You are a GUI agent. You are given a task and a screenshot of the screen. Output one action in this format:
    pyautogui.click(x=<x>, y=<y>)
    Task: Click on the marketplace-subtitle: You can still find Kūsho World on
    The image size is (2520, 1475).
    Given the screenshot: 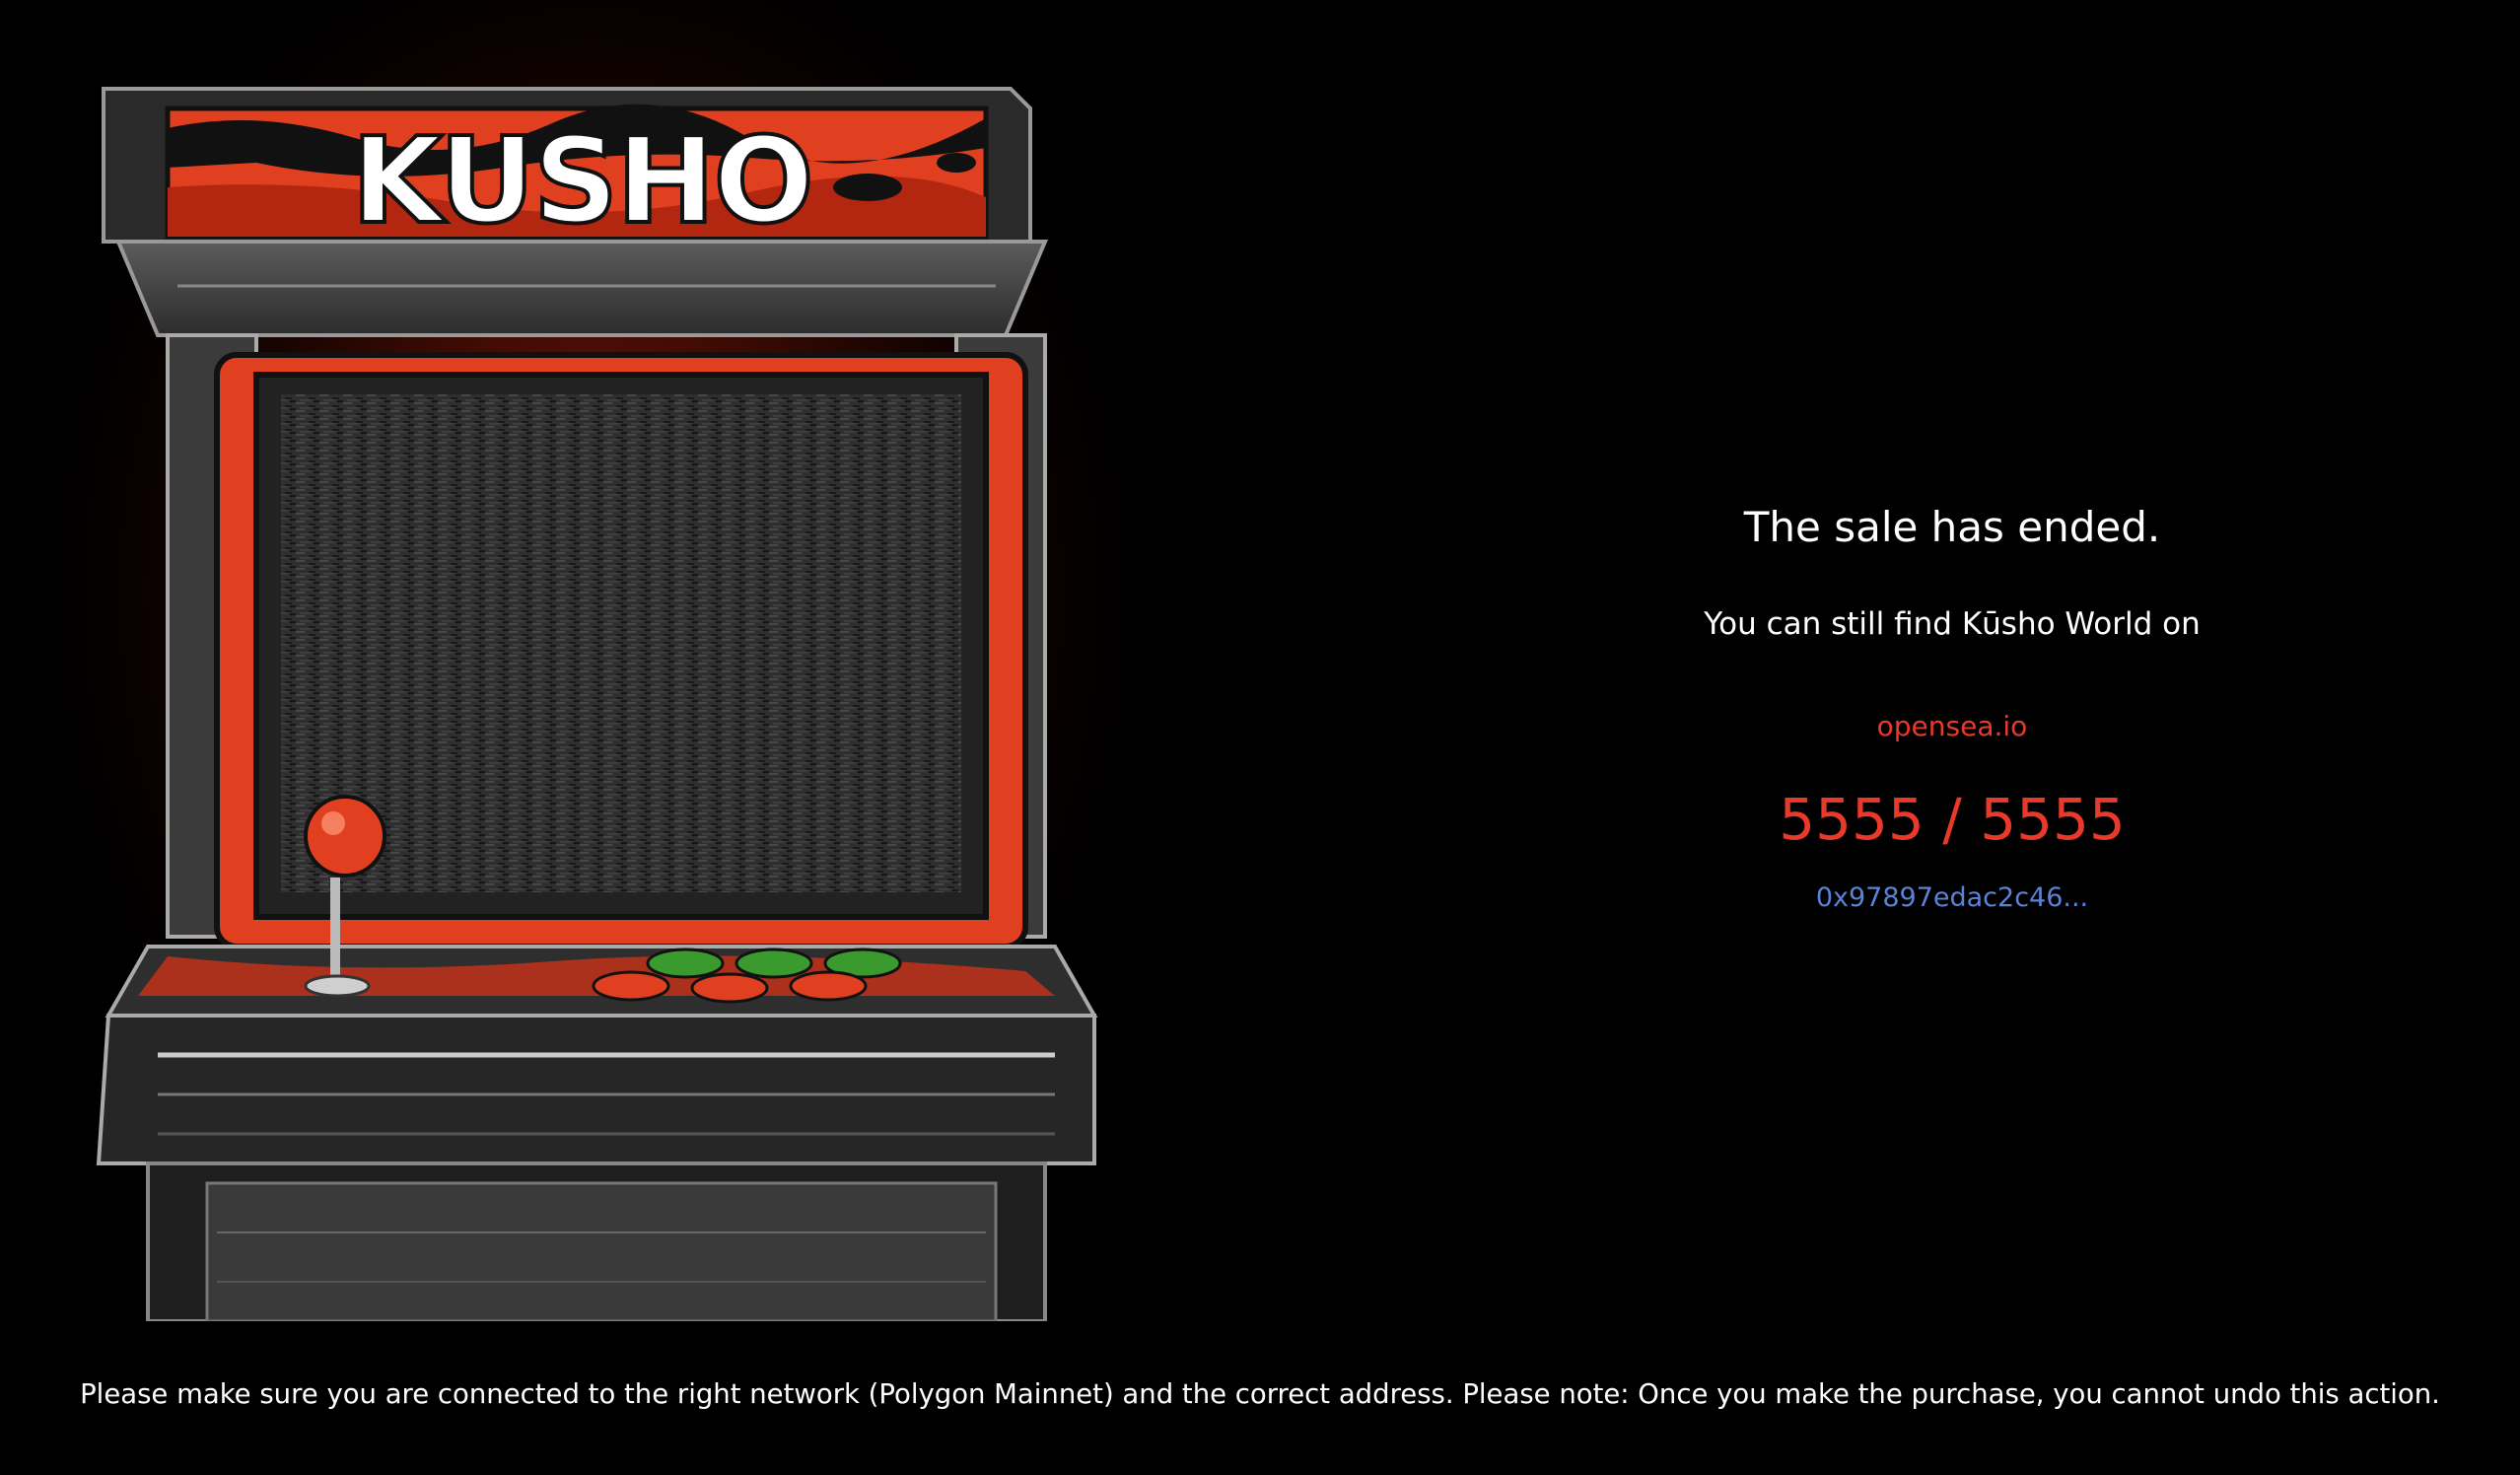 What is the action you would take?
    pyautogui.click(x=1952, y=624)
    